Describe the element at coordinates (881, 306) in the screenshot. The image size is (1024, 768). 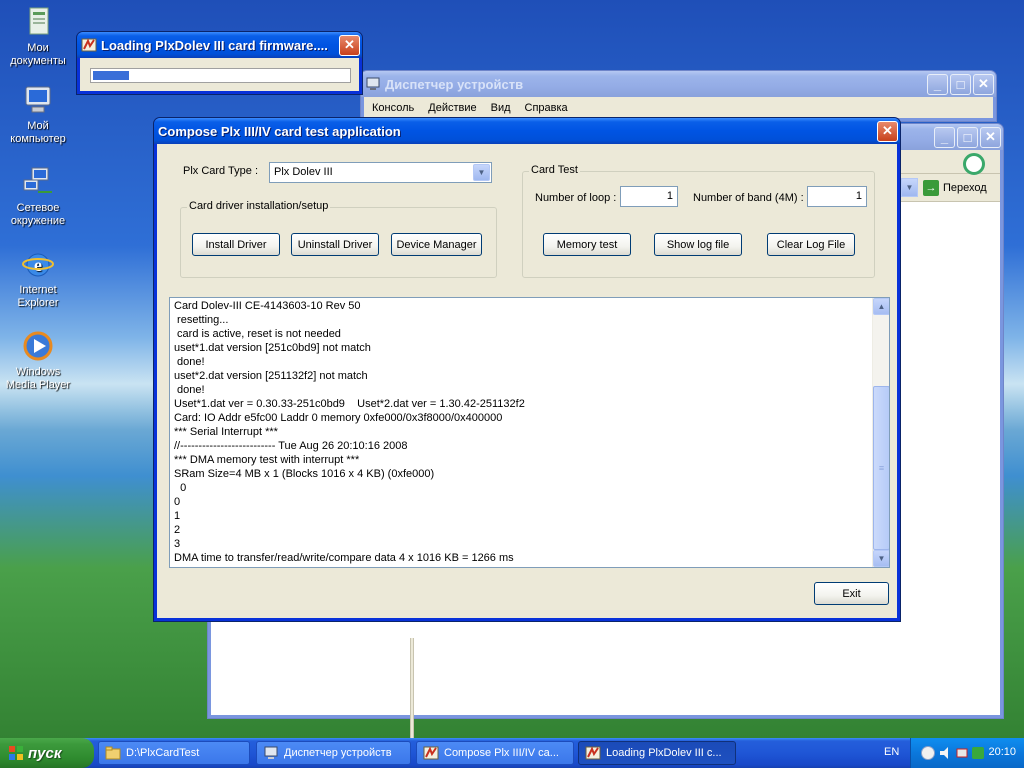
I see `scroll-up-icon: ▲` at that location.